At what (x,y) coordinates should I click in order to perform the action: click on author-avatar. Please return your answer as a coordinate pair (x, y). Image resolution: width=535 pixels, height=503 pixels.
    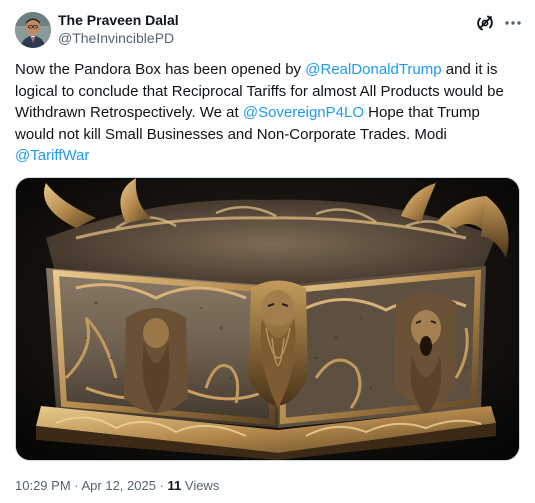
    Looking at the image, I should click on (33, 30).